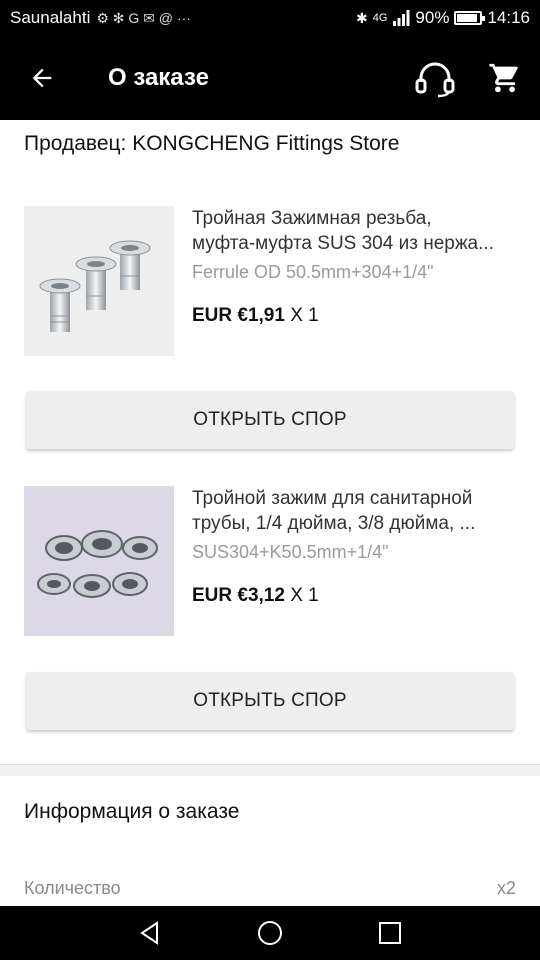  I want to click on headset-icon, so click(435, 80).